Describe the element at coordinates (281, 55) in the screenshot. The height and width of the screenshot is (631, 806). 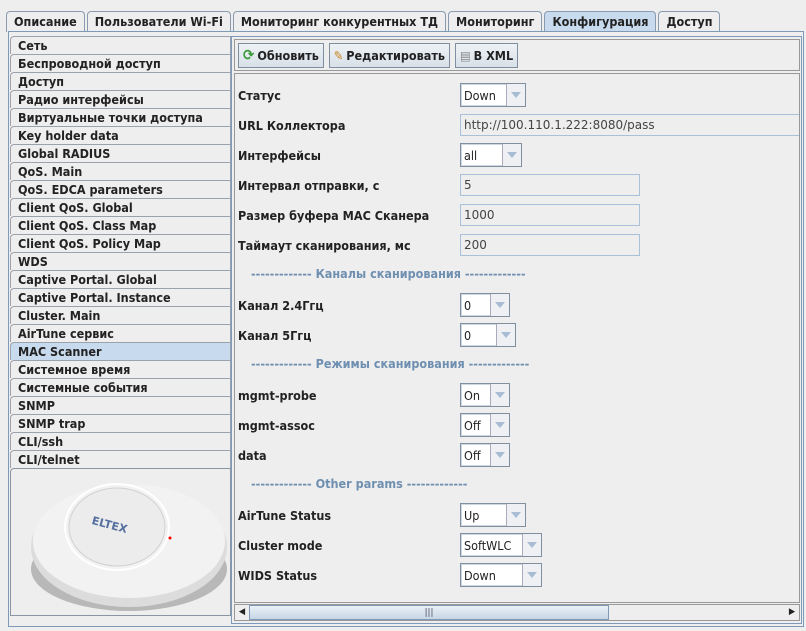
I see `refresh-button: ⟳ Обновить` at that location.